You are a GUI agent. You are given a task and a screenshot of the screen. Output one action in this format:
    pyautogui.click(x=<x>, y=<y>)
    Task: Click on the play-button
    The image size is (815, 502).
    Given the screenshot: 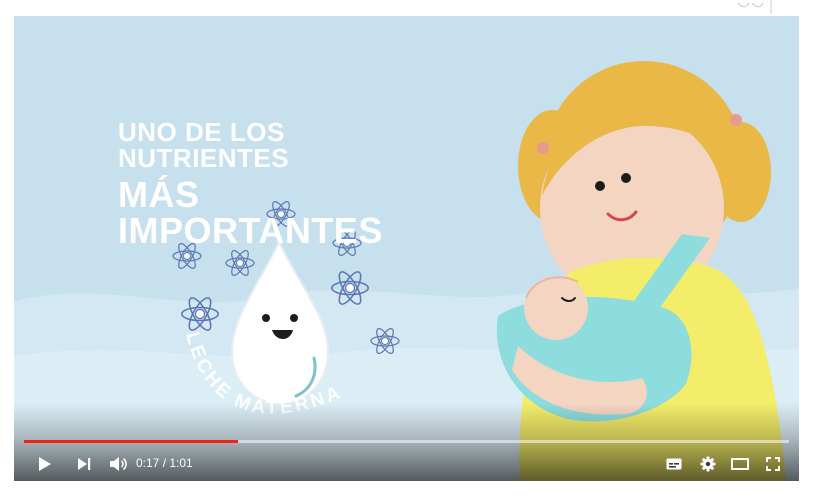 What is the action you would take?
    pyautogui.click(x=45, y=463)
    